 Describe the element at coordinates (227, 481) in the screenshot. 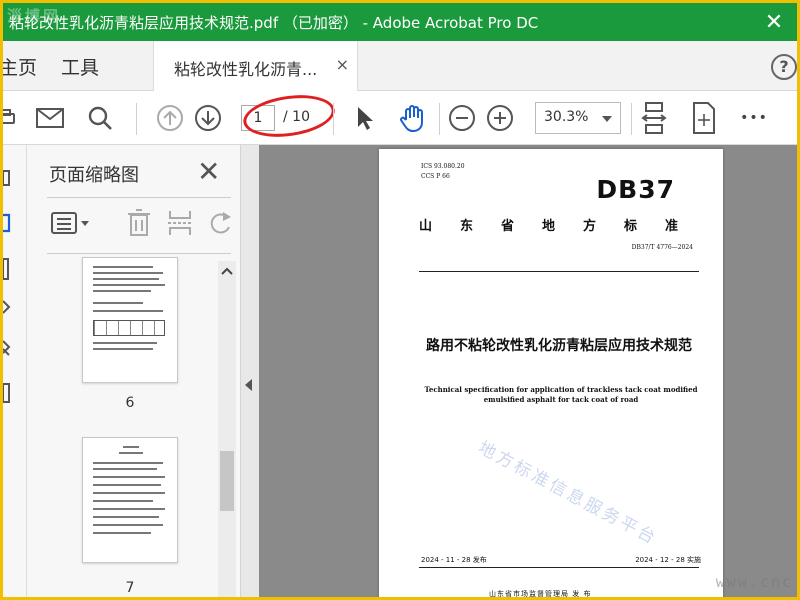

I see `scrollbar-thumb` at that location.